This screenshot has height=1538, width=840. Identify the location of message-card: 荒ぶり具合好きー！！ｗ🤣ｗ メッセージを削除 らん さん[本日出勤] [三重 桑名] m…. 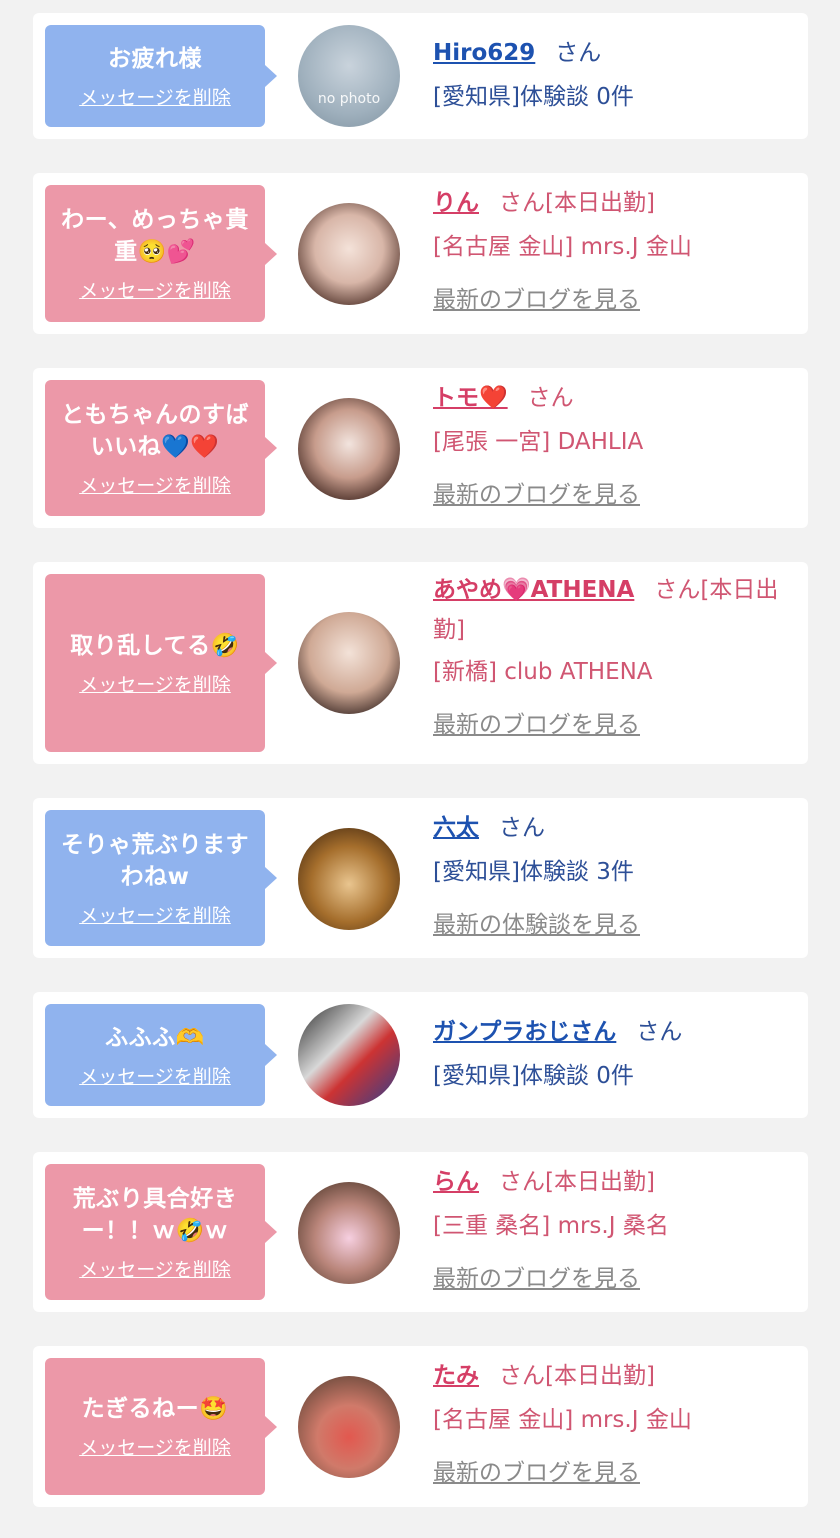
(420, 1232).